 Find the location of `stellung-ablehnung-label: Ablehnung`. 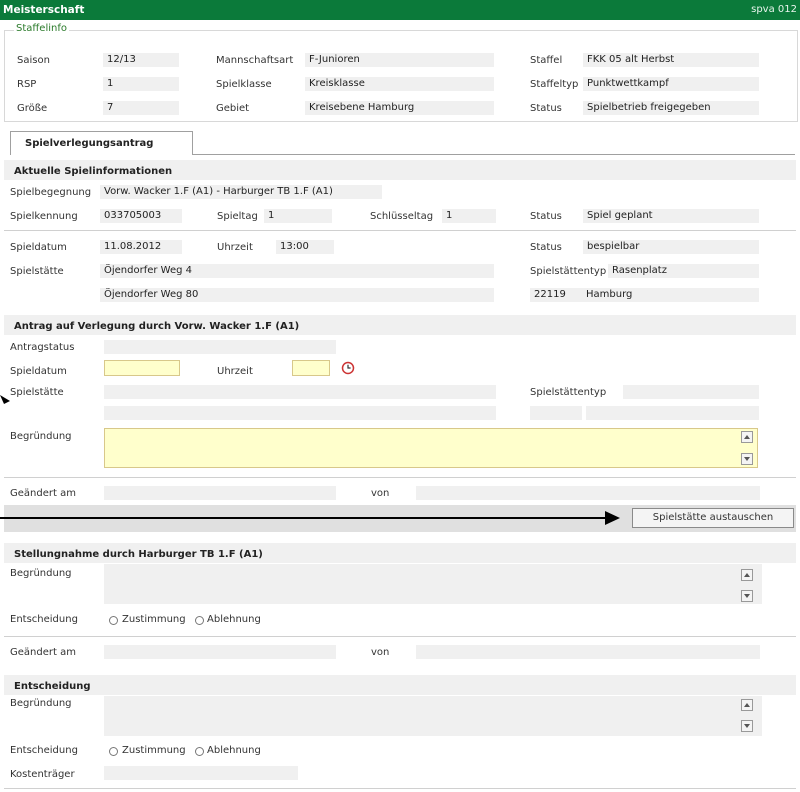

stellung-ablehnung-label: Ablehnung is located at coordinates (234, 619).